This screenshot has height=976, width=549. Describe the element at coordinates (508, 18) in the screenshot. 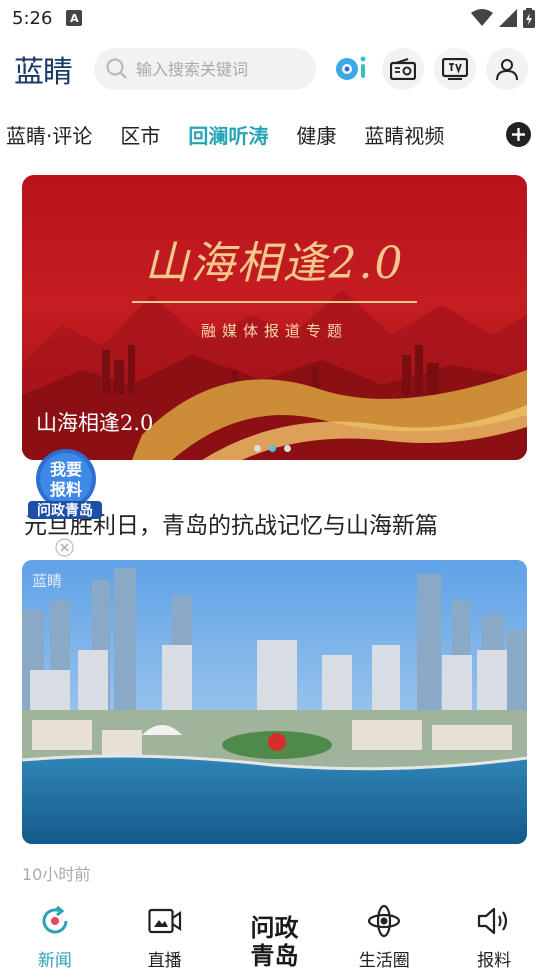

I see `signal-icon` at that location.